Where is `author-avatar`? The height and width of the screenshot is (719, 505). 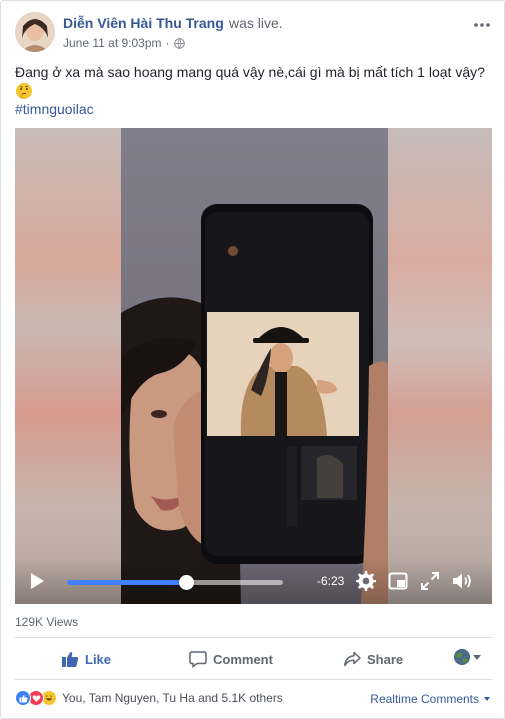
author-avatar is located at coordinates (35, 32).